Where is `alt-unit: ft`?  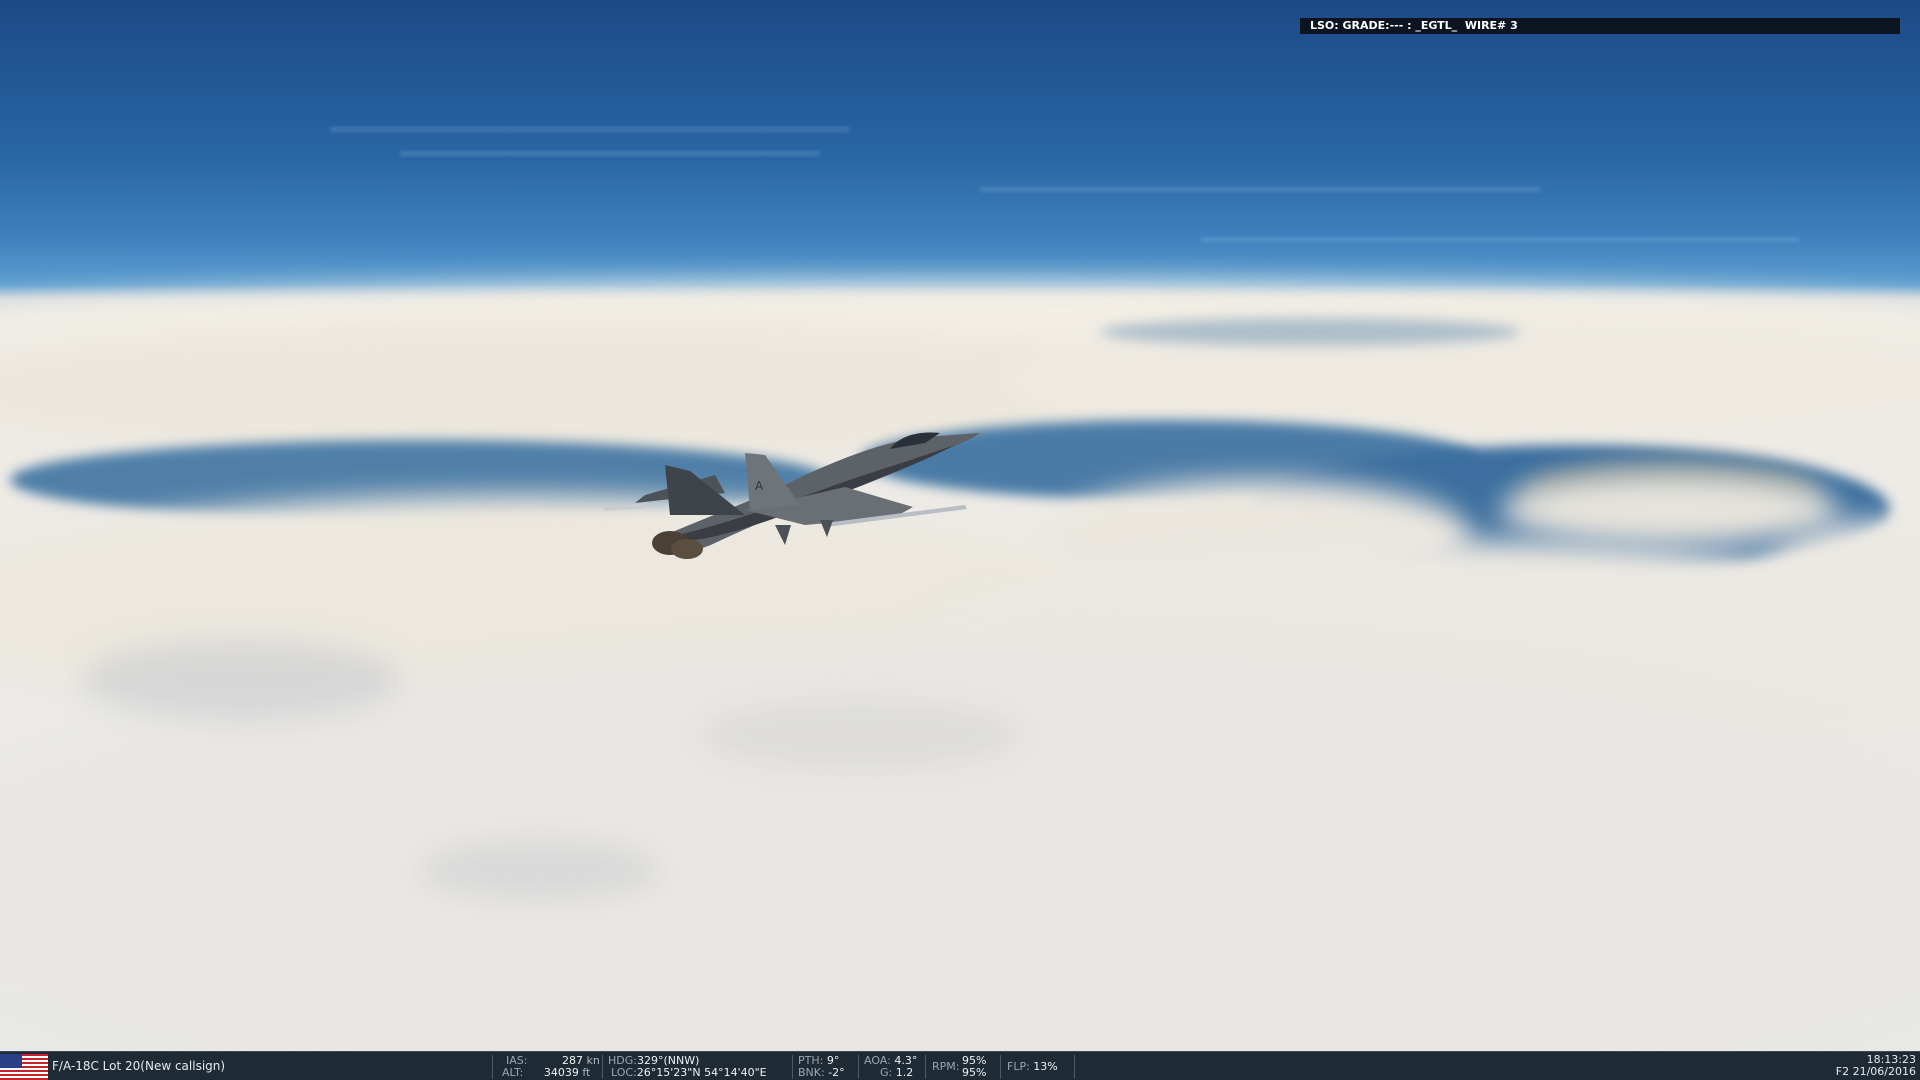
alt-unit: ft is located at coordinates (586, 1072).